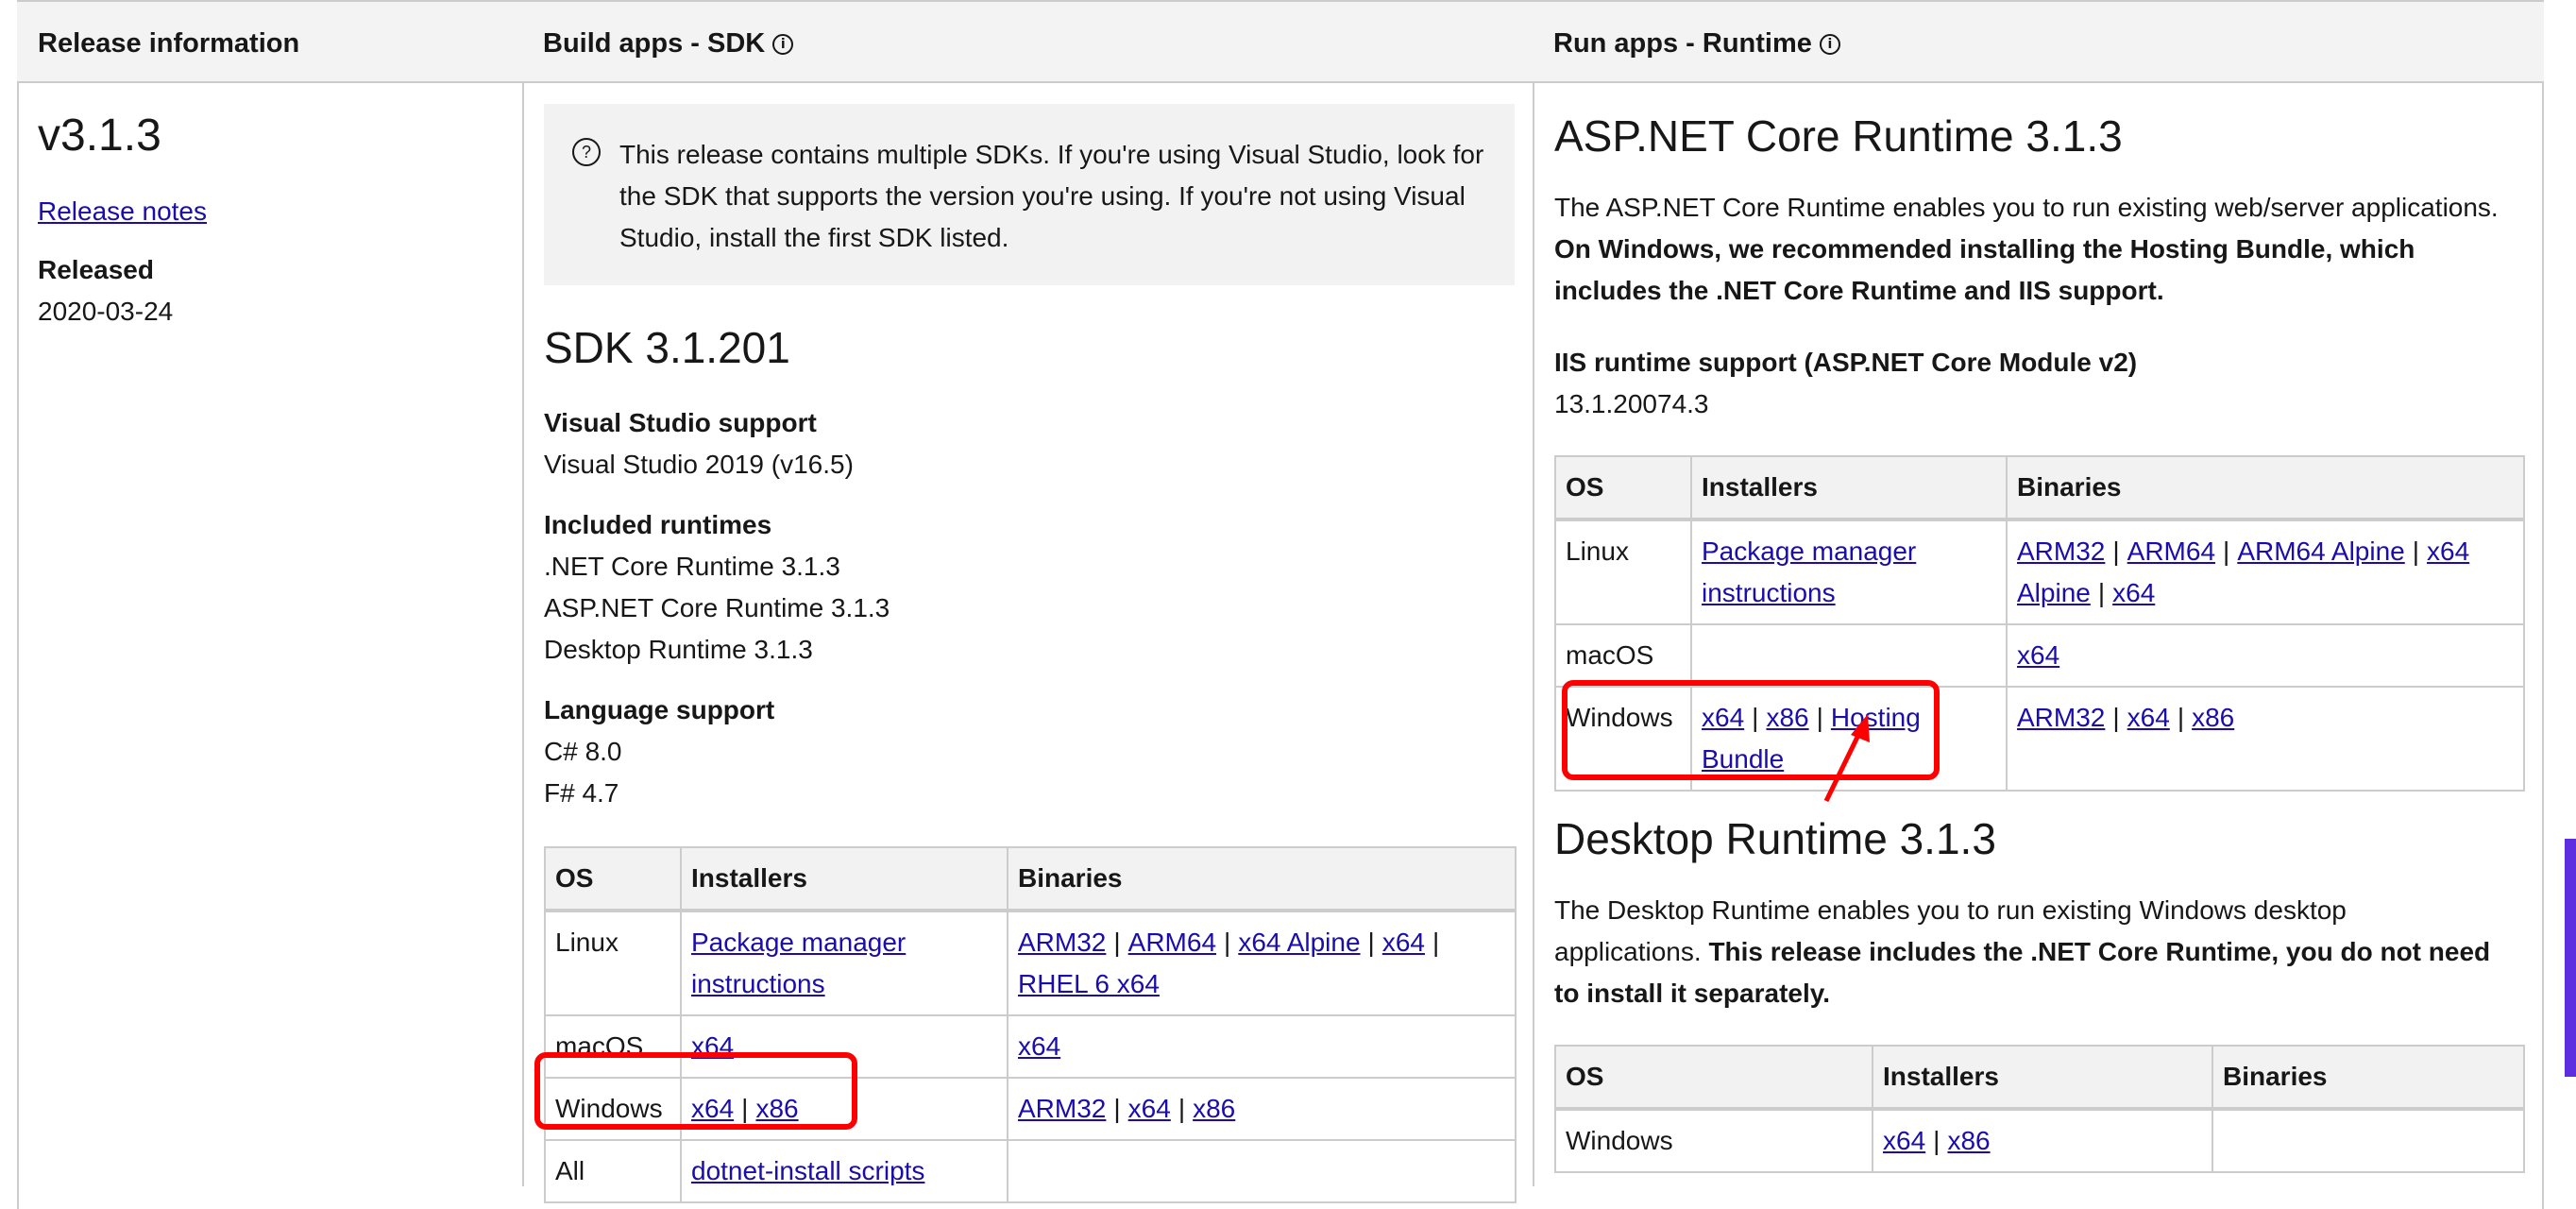 This screenshot has height=1209, width=2576. I want to click on col-header-installers: Installers, so click(2042, 1077).